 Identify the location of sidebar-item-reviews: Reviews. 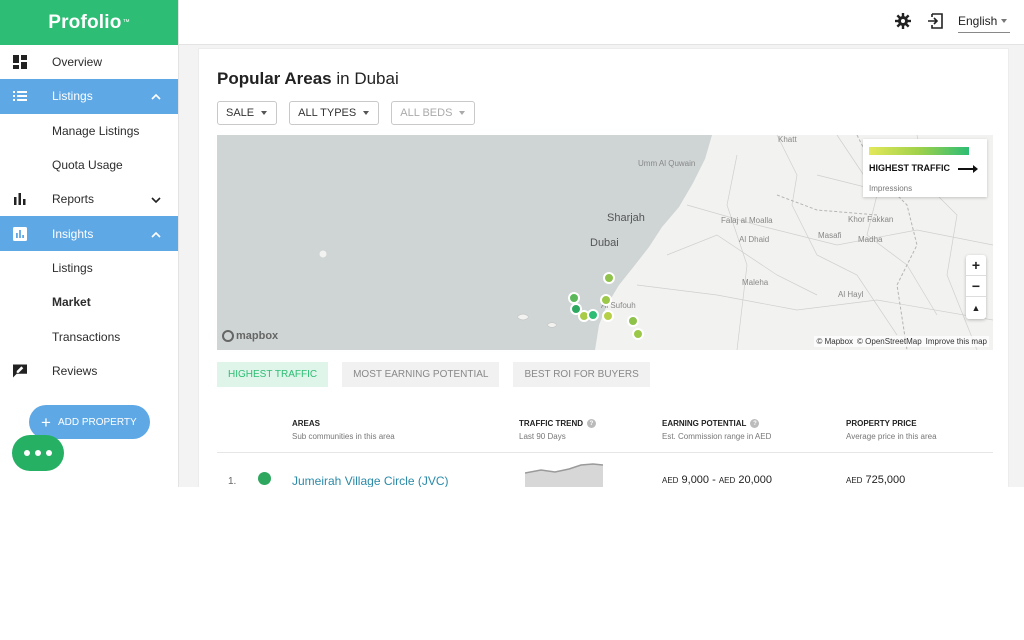
(89, 371).